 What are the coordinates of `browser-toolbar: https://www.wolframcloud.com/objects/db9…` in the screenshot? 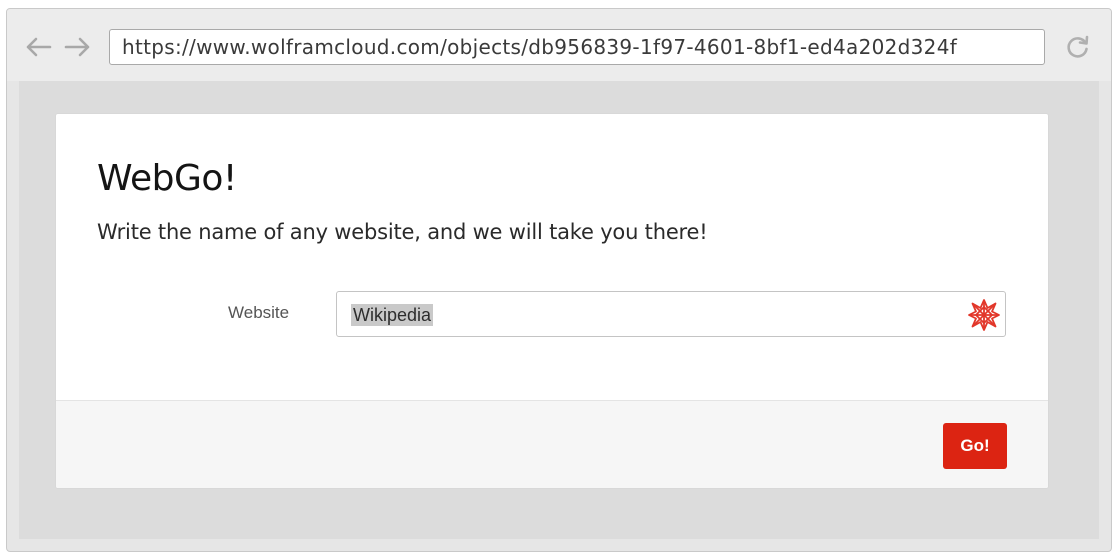 It's located at (559, 45).